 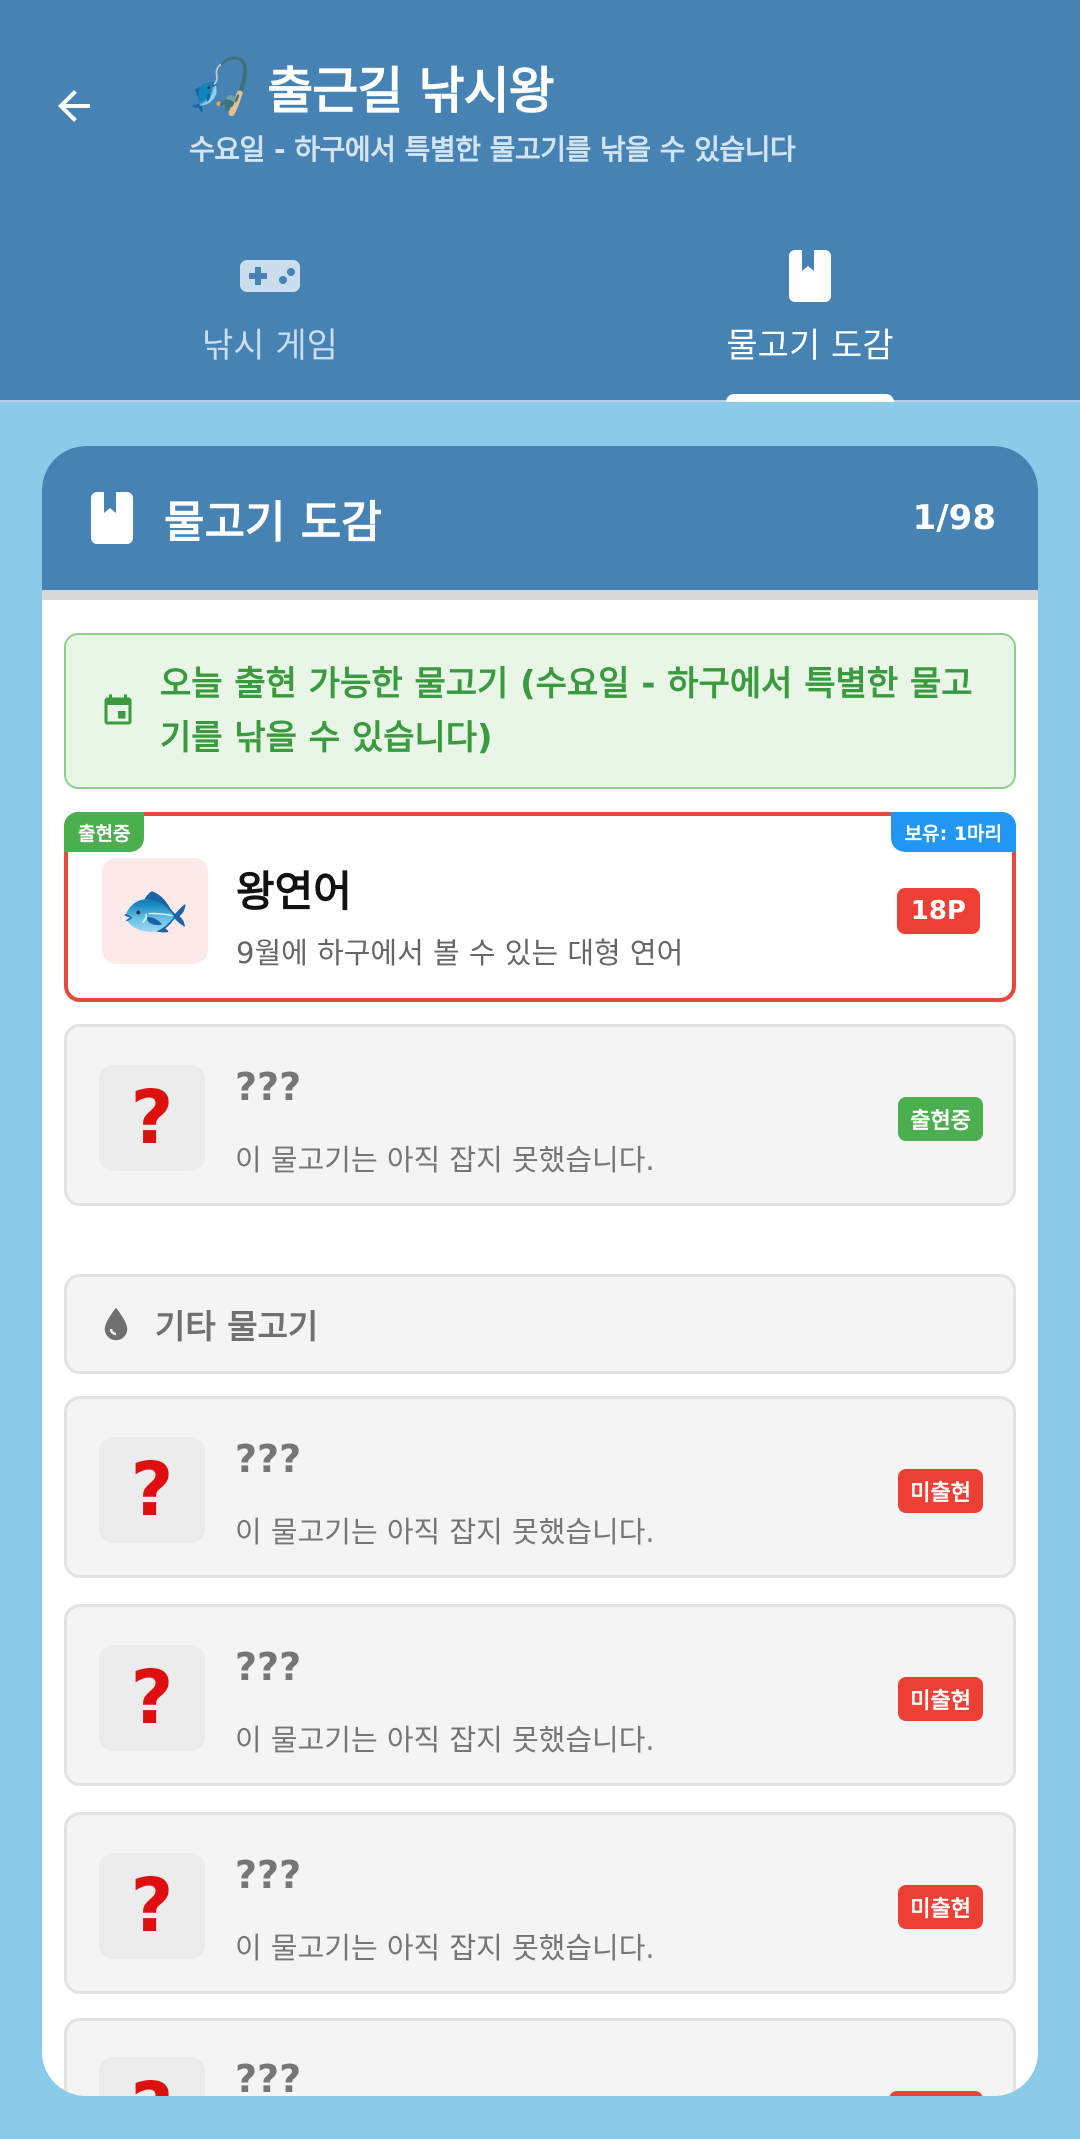 I want to click on gamepad-icon, so click(x=270, y=276).